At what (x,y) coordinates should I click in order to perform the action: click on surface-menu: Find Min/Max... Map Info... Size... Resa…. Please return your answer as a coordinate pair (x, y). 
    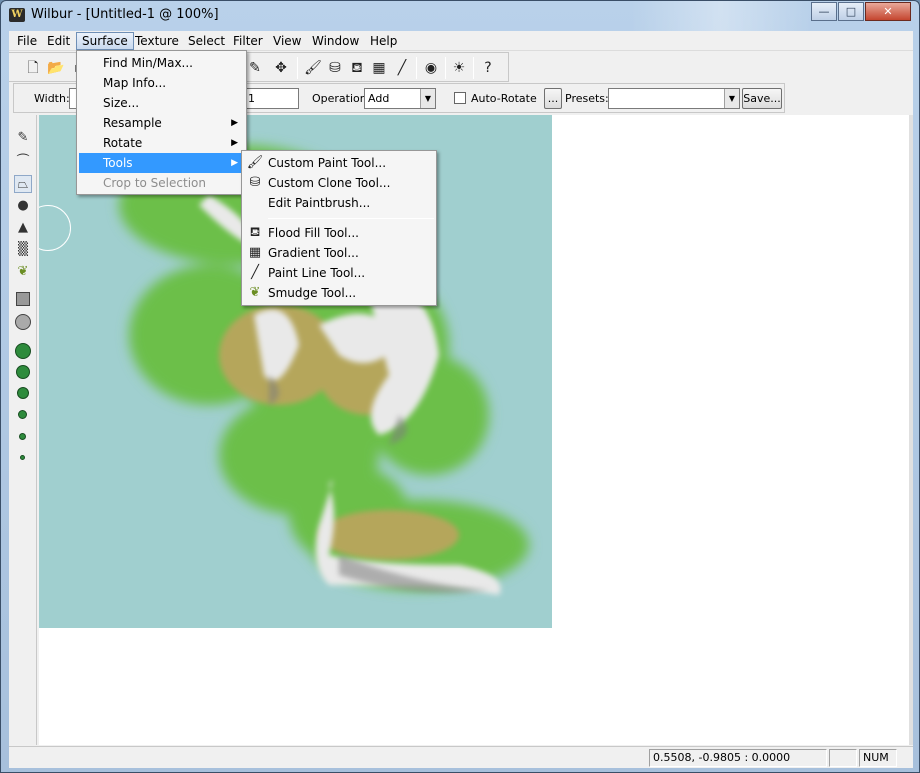
    Looking at the image, I should click on (161, 122).